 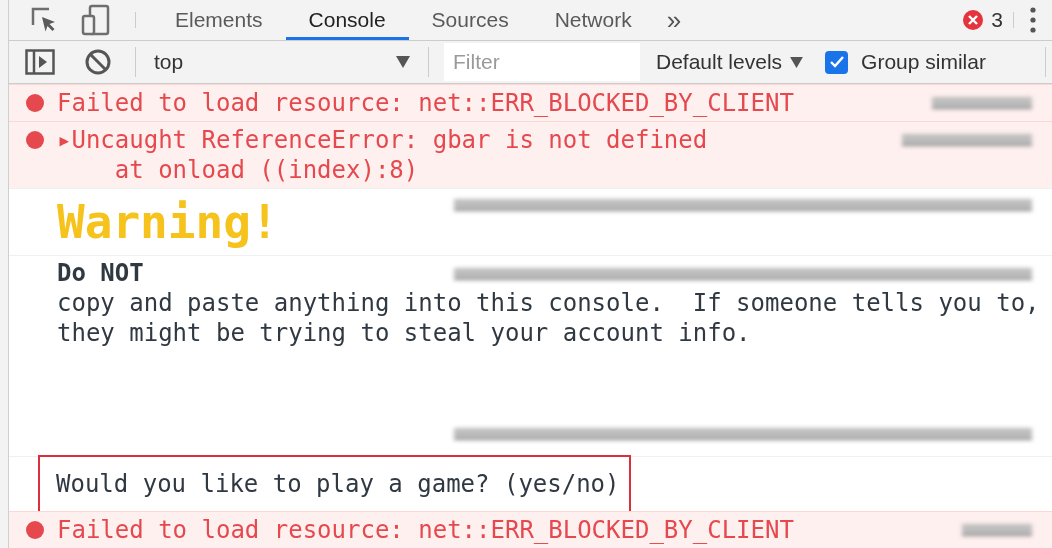 I want to click on clear-console-icon, so click(x=98, y=62).